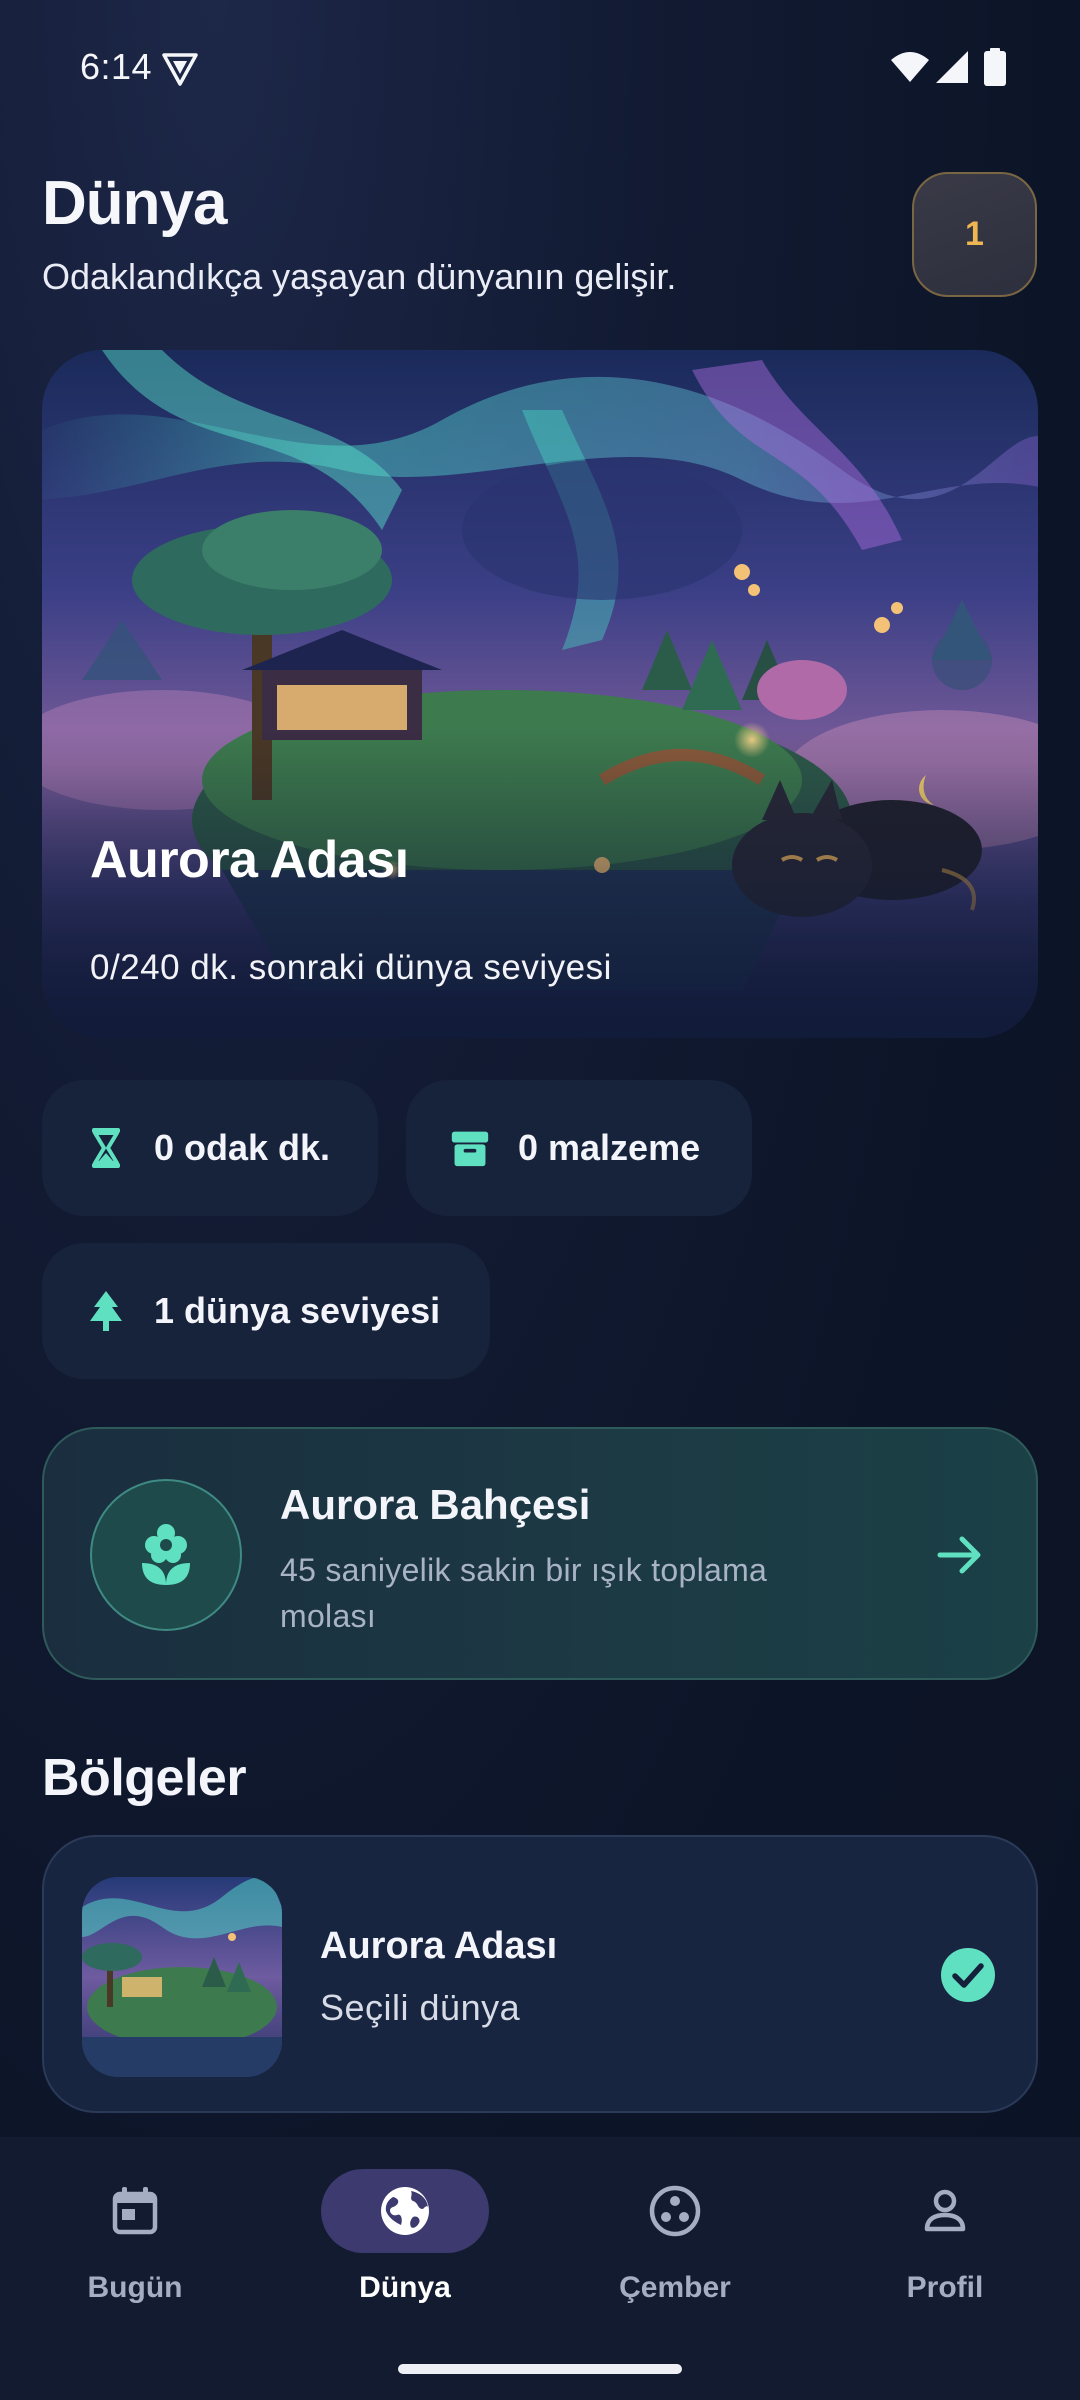  Describe the element at coordinates (439, 1946) in the screenshot. I see `region-name: Aurora Adası` at that location.